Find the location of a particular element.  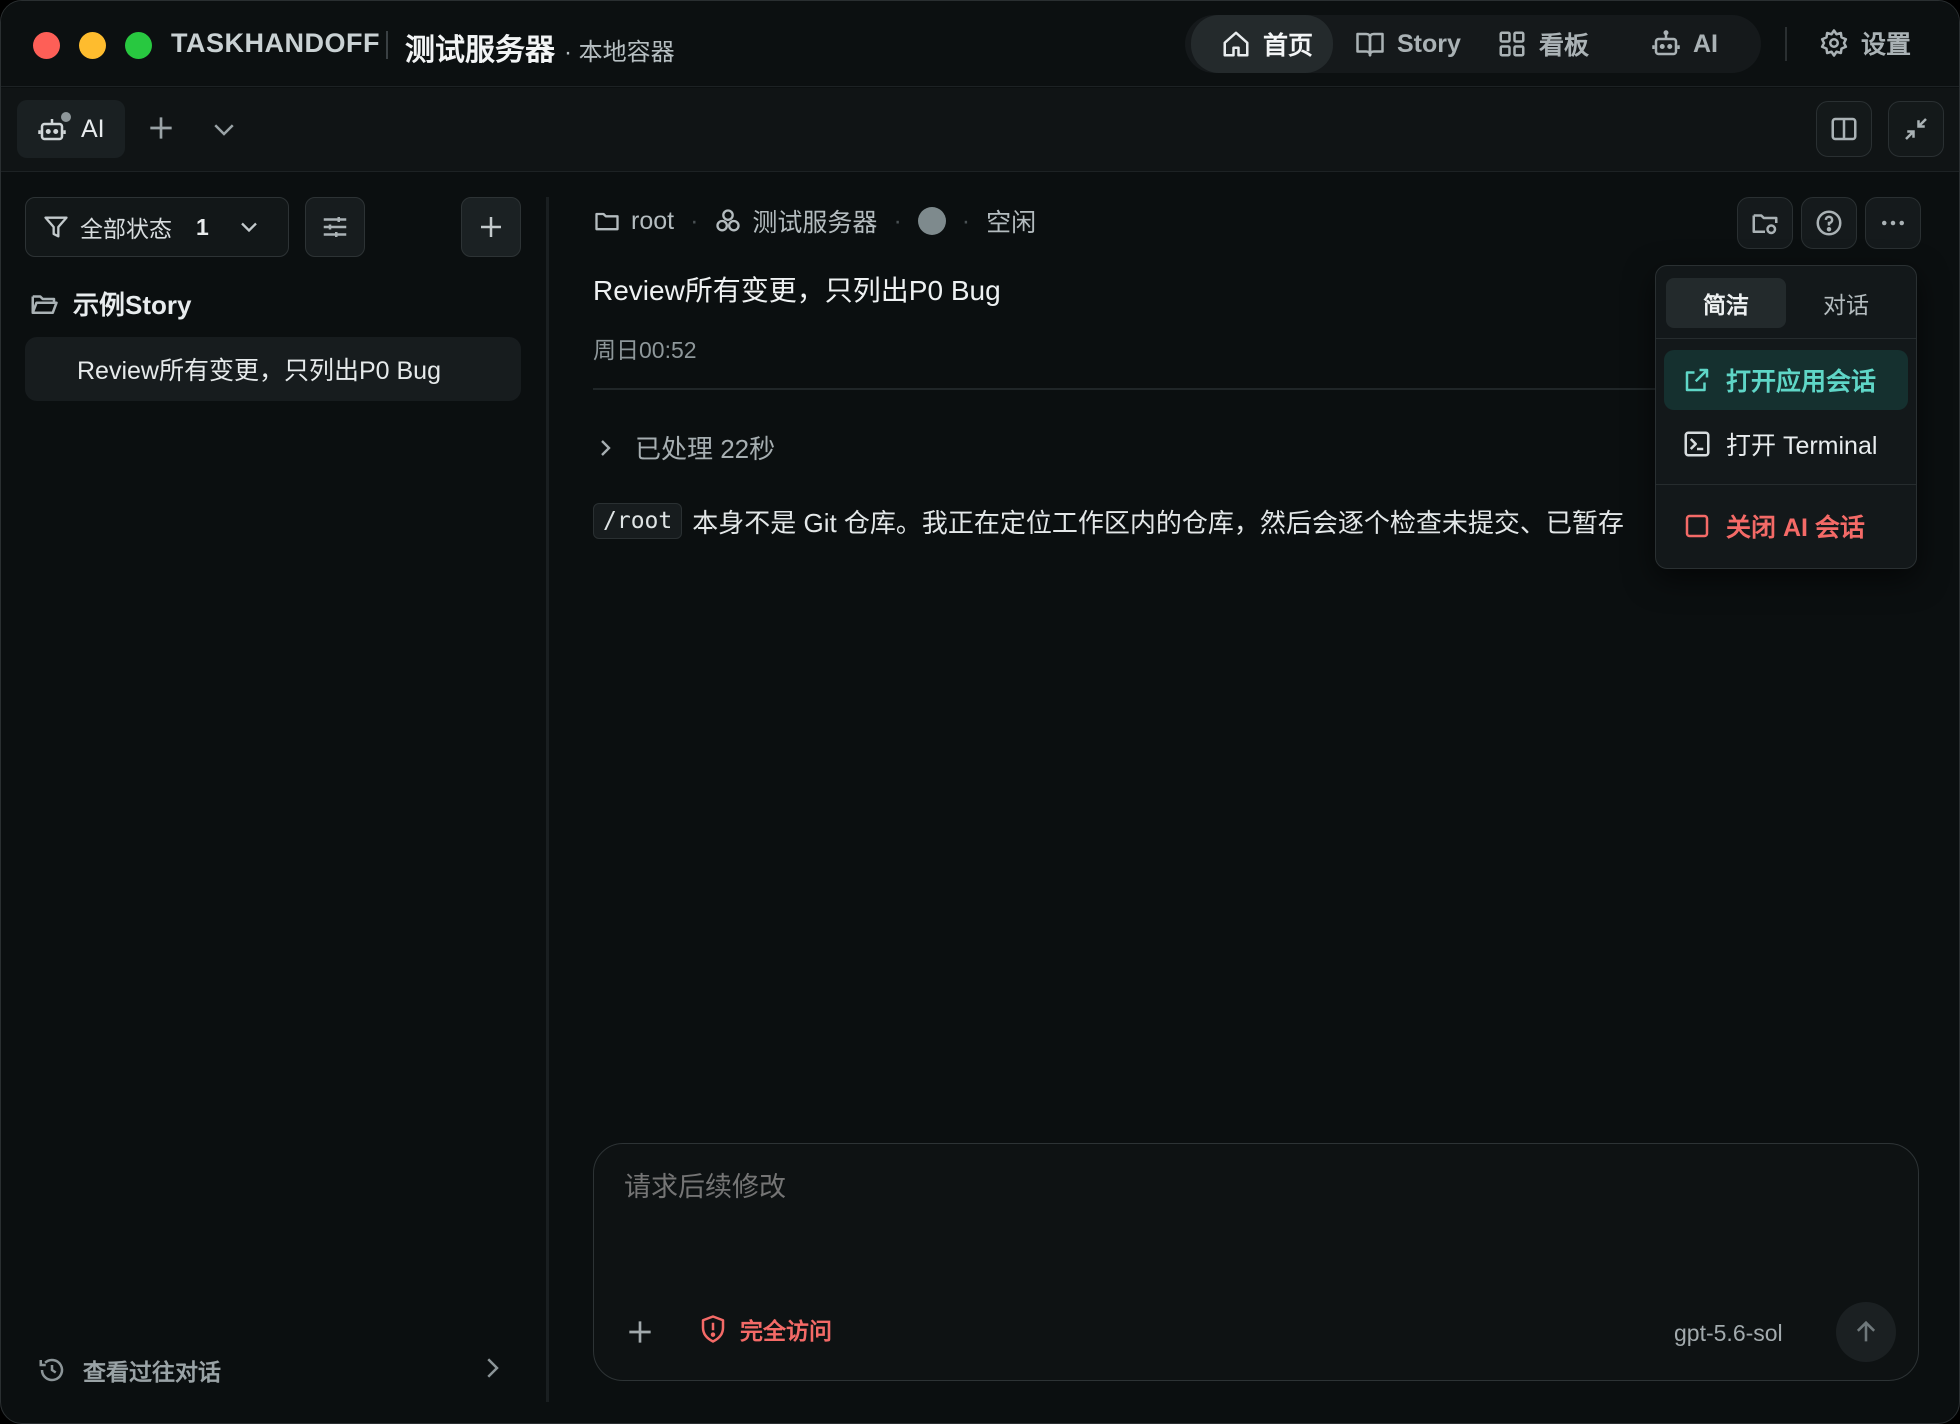

arrow-up-icon is located at coordinates (1866, 1331).